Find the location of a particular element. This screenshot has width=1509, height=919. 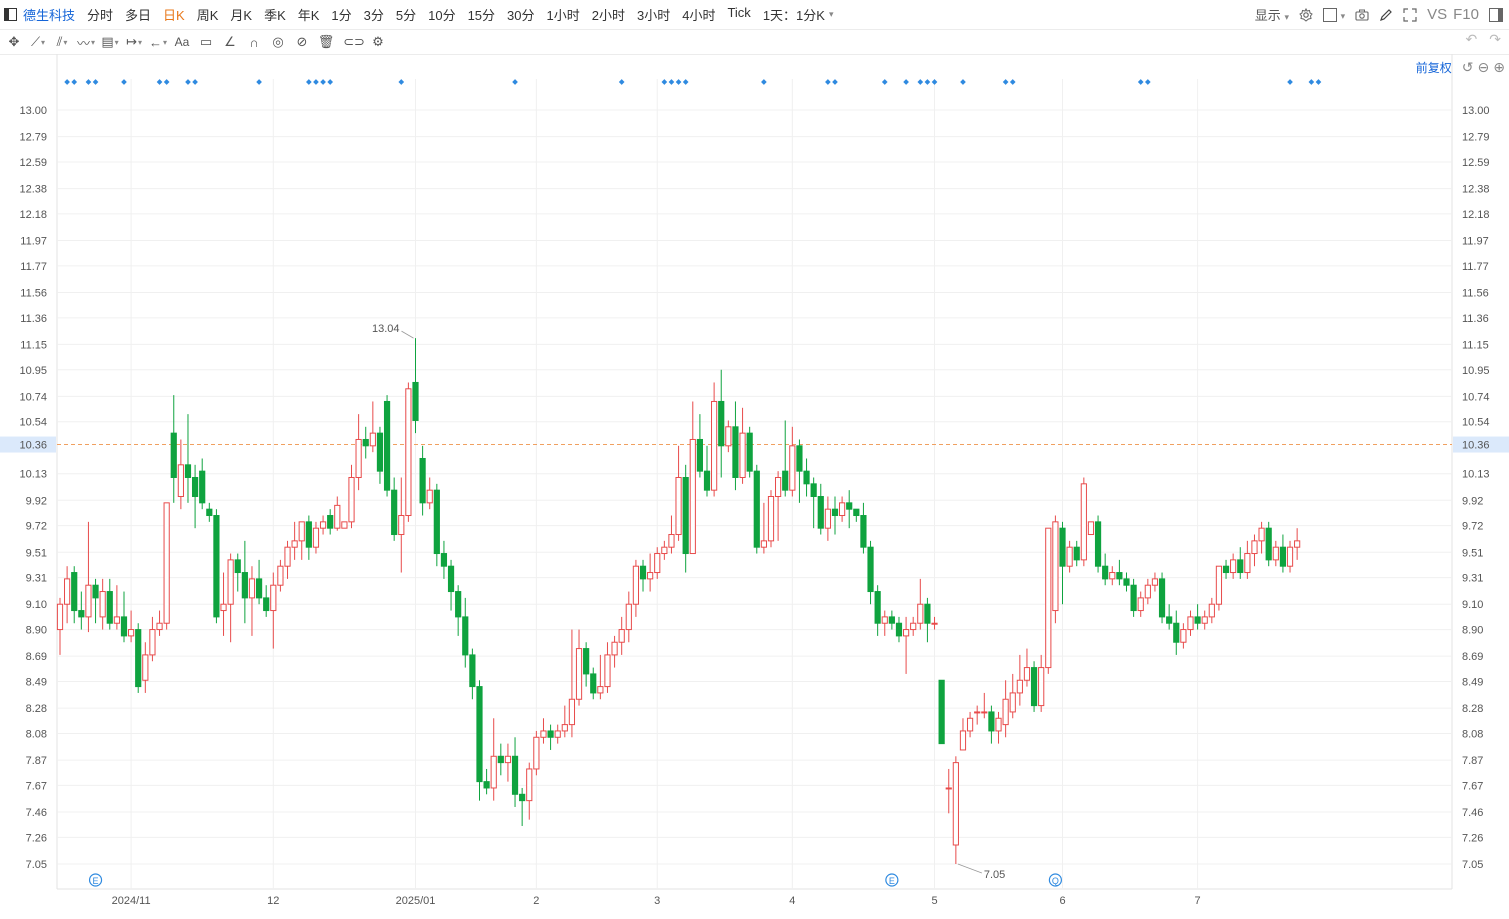

arrow-tool-icon: ← is located at coordinates (158, 42).